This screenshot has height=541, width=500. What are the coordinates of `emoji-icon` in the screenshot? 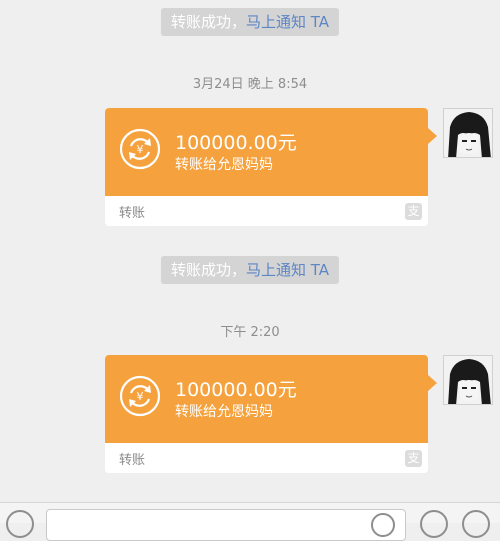 It's located at (434, 524).